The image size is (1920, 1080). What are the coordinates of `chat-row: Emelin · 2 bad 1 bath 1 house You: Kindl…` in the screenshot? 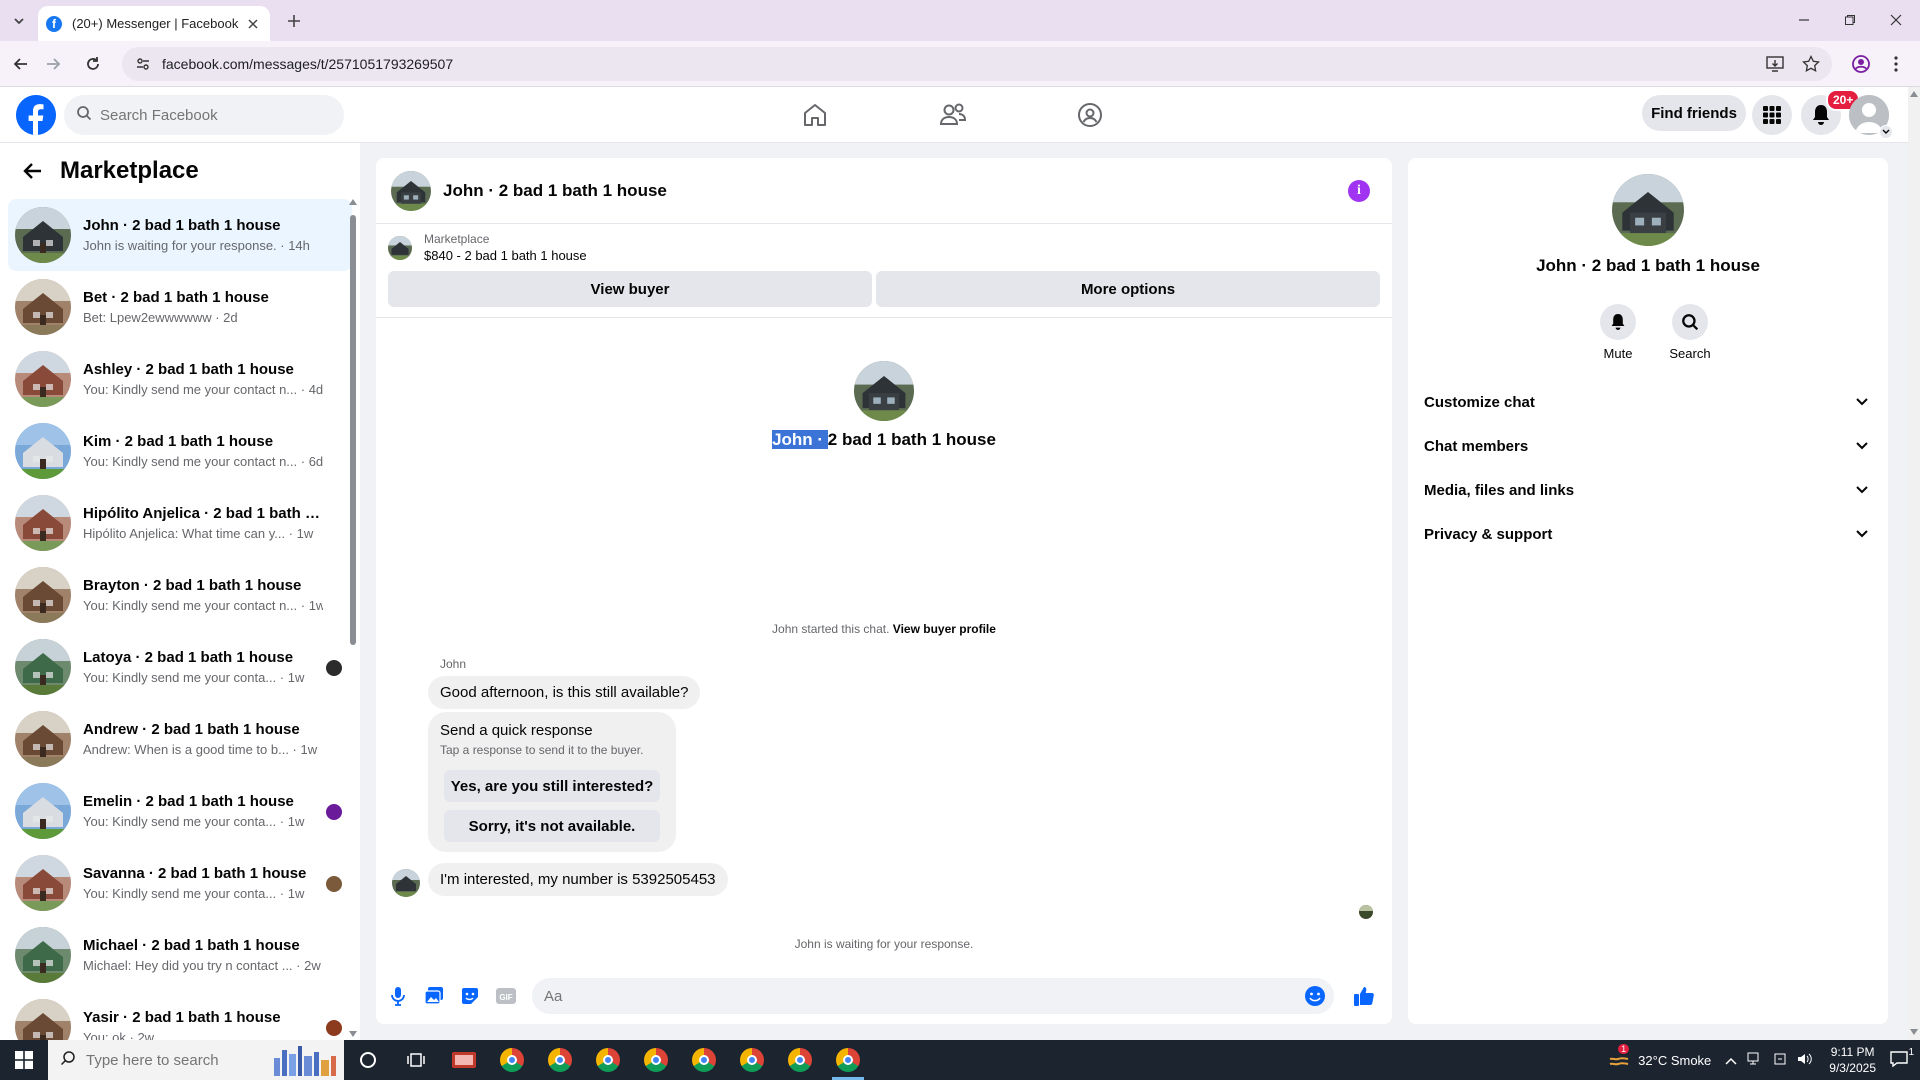 It's located at (180, 811).